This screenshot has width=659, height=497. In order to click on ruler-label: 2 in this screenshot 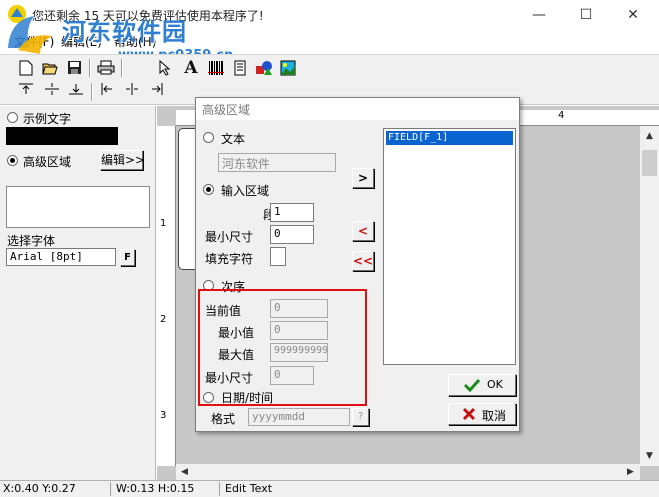, I will do `click(163, 319)`.